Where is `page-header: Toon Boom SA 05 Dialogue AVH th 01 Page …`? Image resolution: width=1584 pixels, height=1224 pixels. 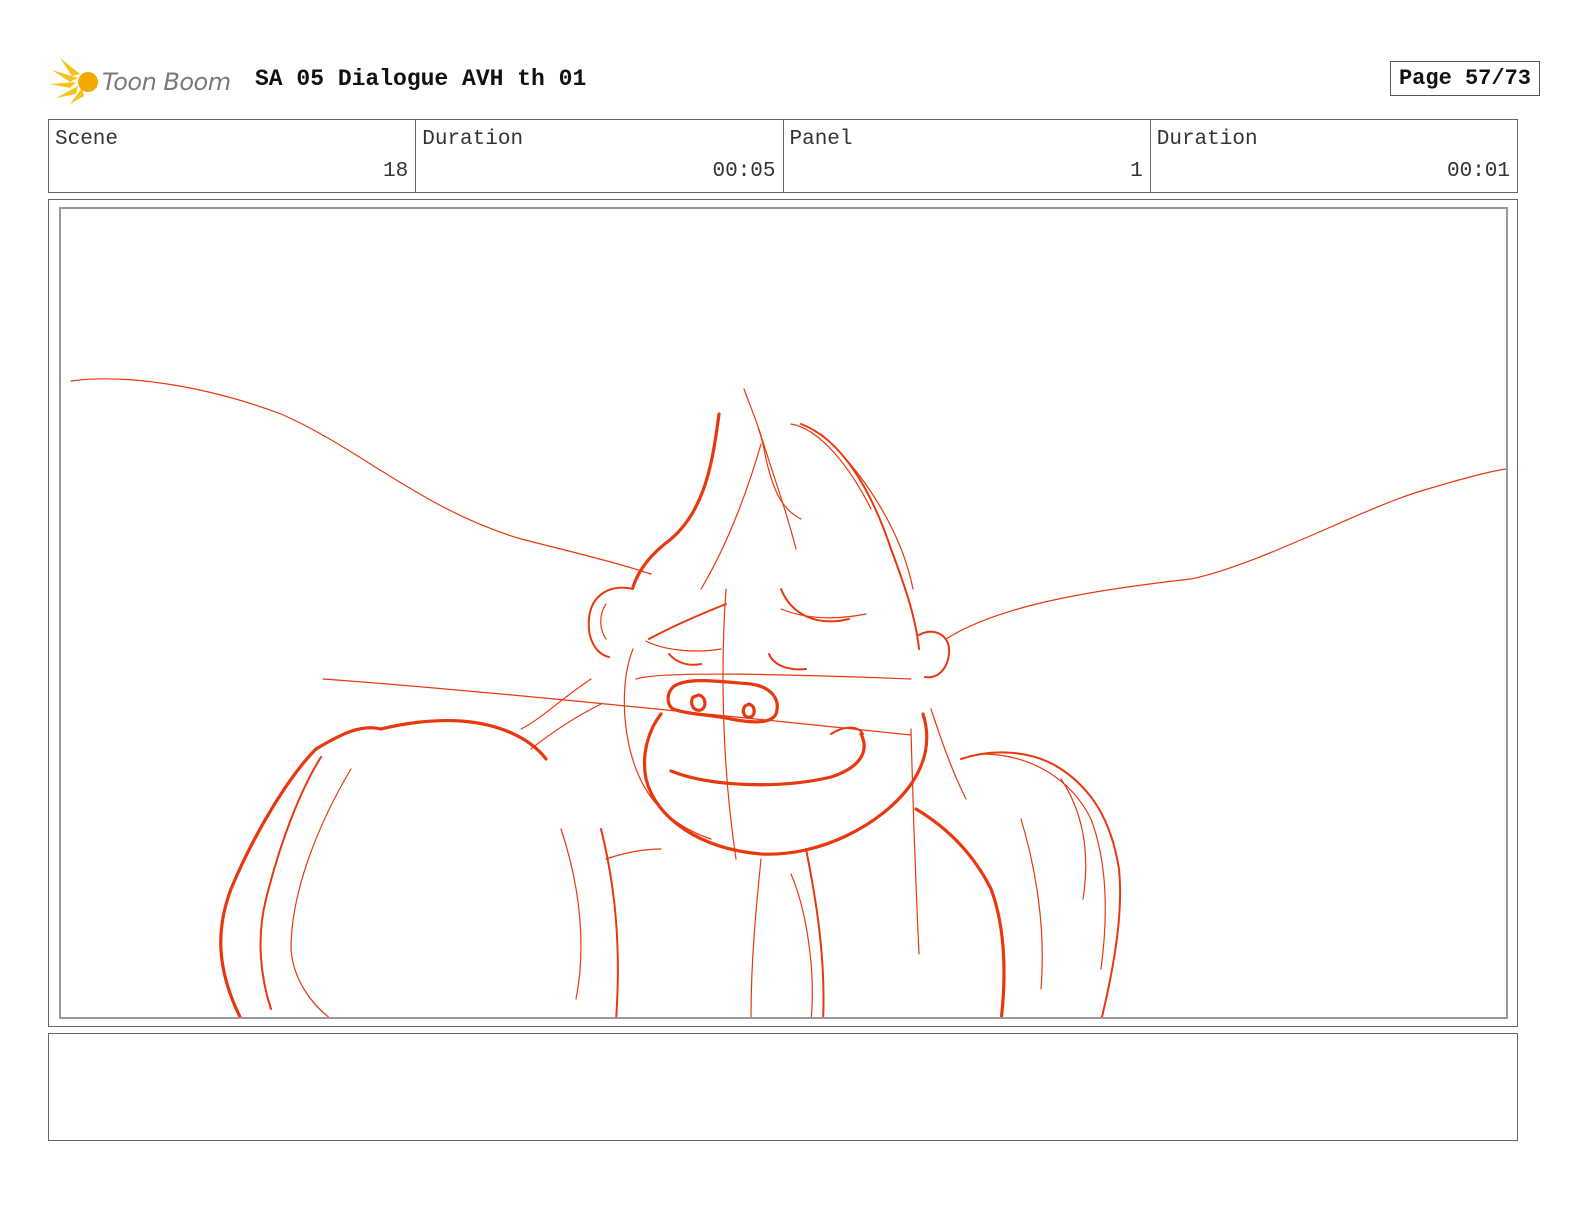
page-header: Toon Boom SA 05 Dialogue AVH th 01 Page … is located at coordinates (795, 78).